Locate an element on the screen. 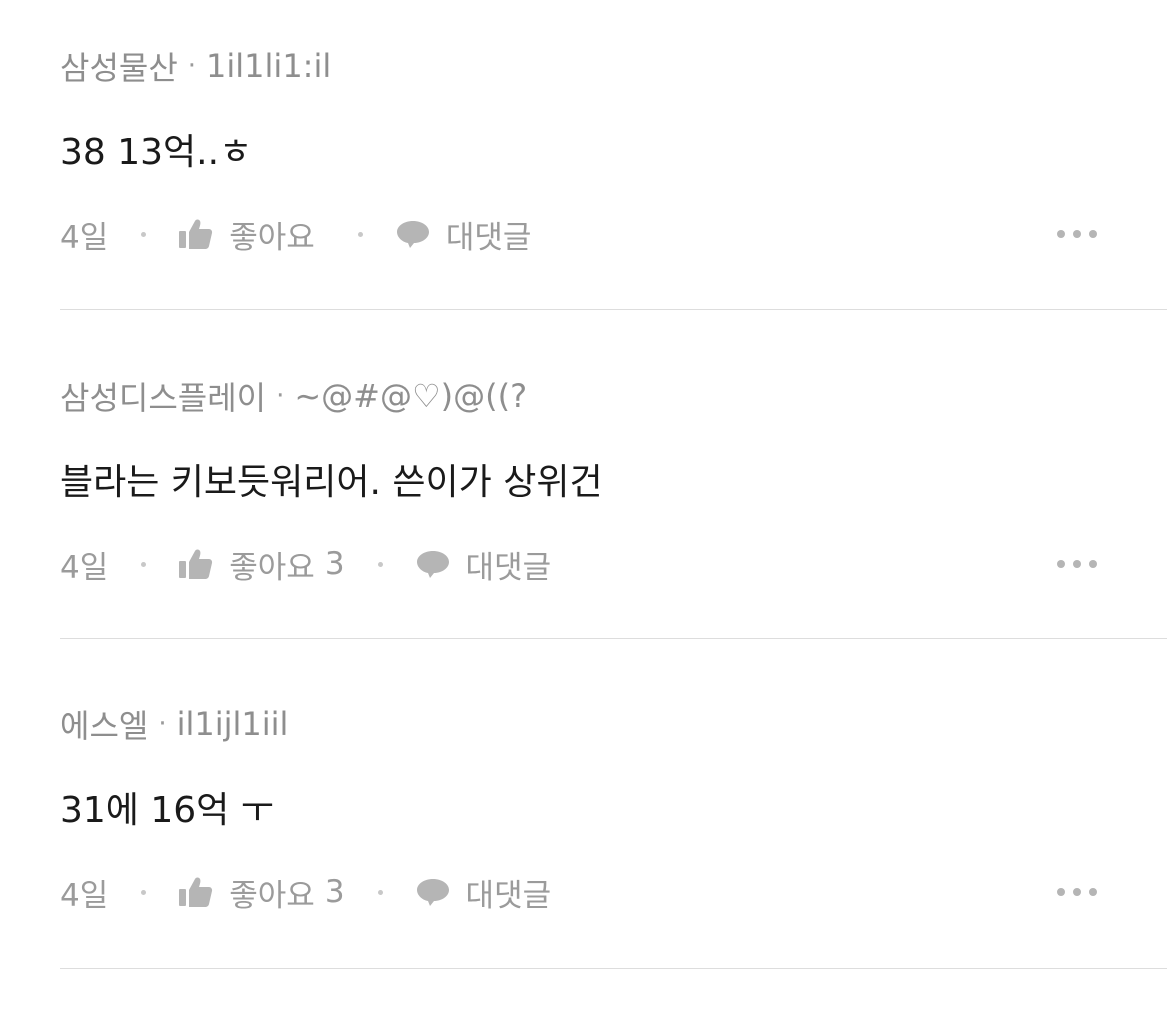 The image size is (1167, 1032). company-name: 삼성물산 is located at coordinates (119, 66).